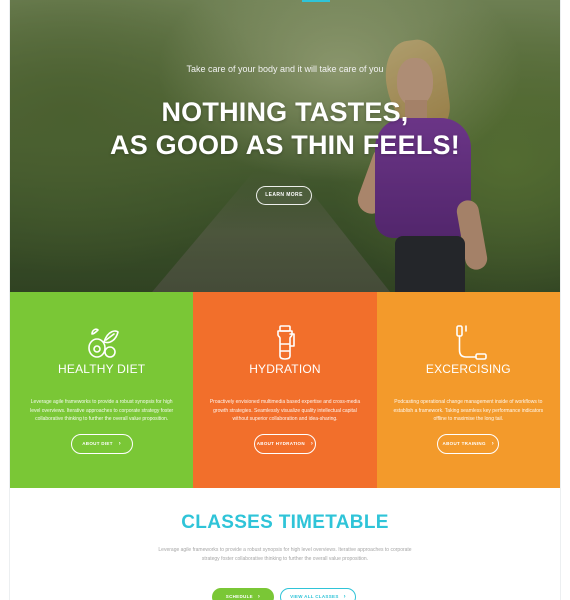 The image size is (570, 600). I want to click on about-hydration-button: ABOUT HYDRATION ›, so click(284, 444).